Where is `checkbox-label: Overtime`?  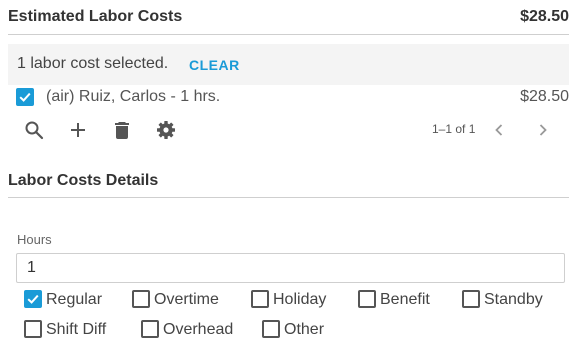 checkbox-label: Overtime is located at coordinates (186, 299).